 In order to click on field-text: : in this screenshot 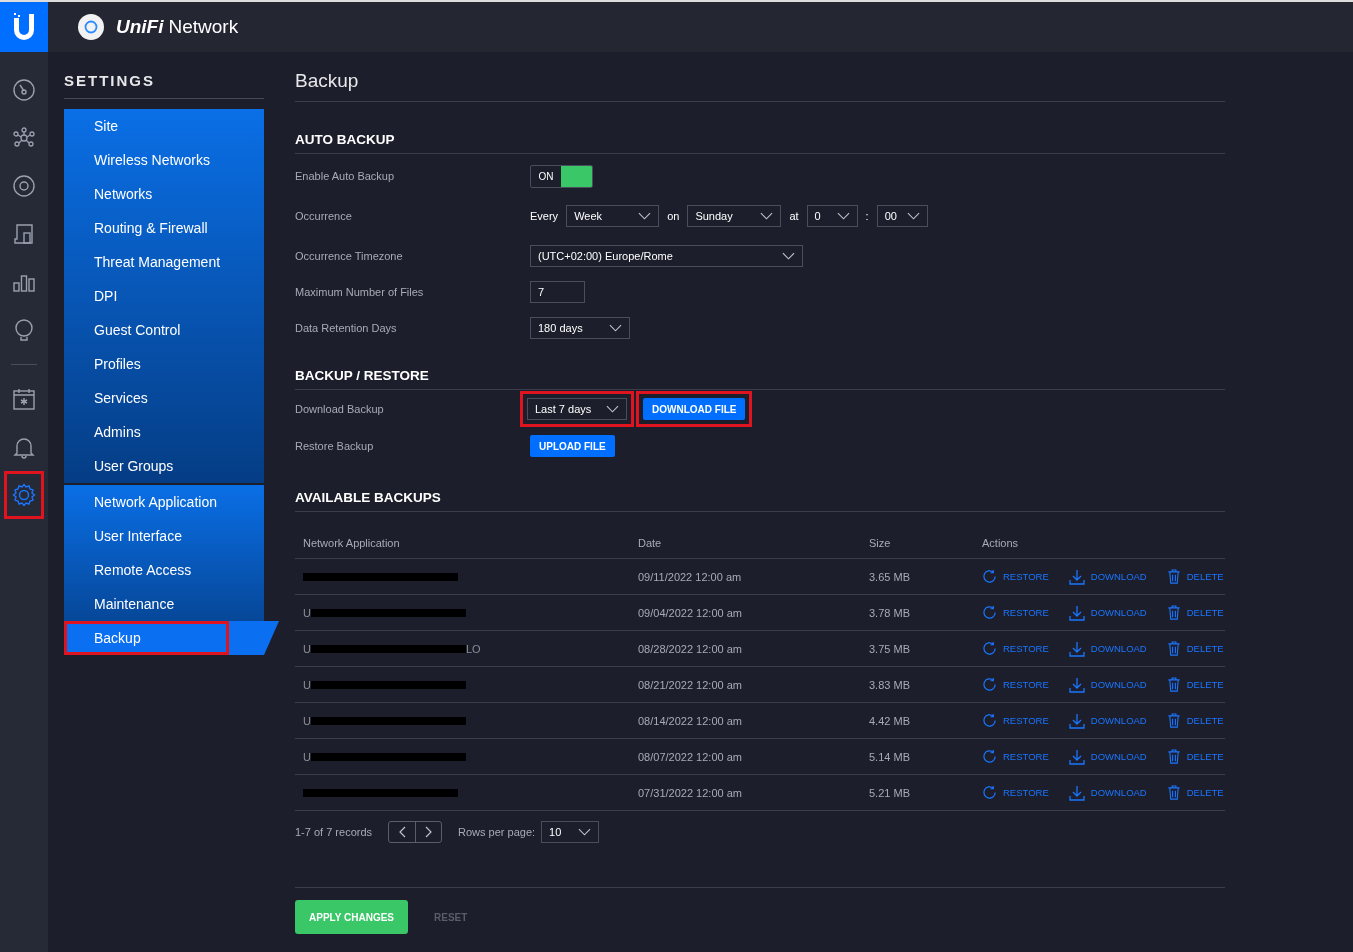, I will do `click(867, 216)`.